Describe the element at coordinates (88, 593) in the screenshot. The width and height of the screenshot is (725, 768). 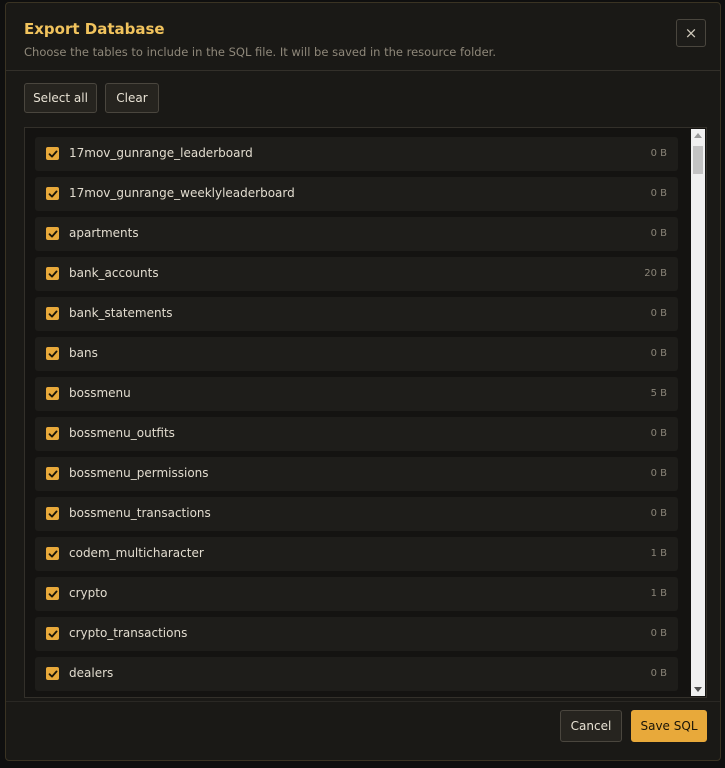
I see `table-name: crypto` at that location.